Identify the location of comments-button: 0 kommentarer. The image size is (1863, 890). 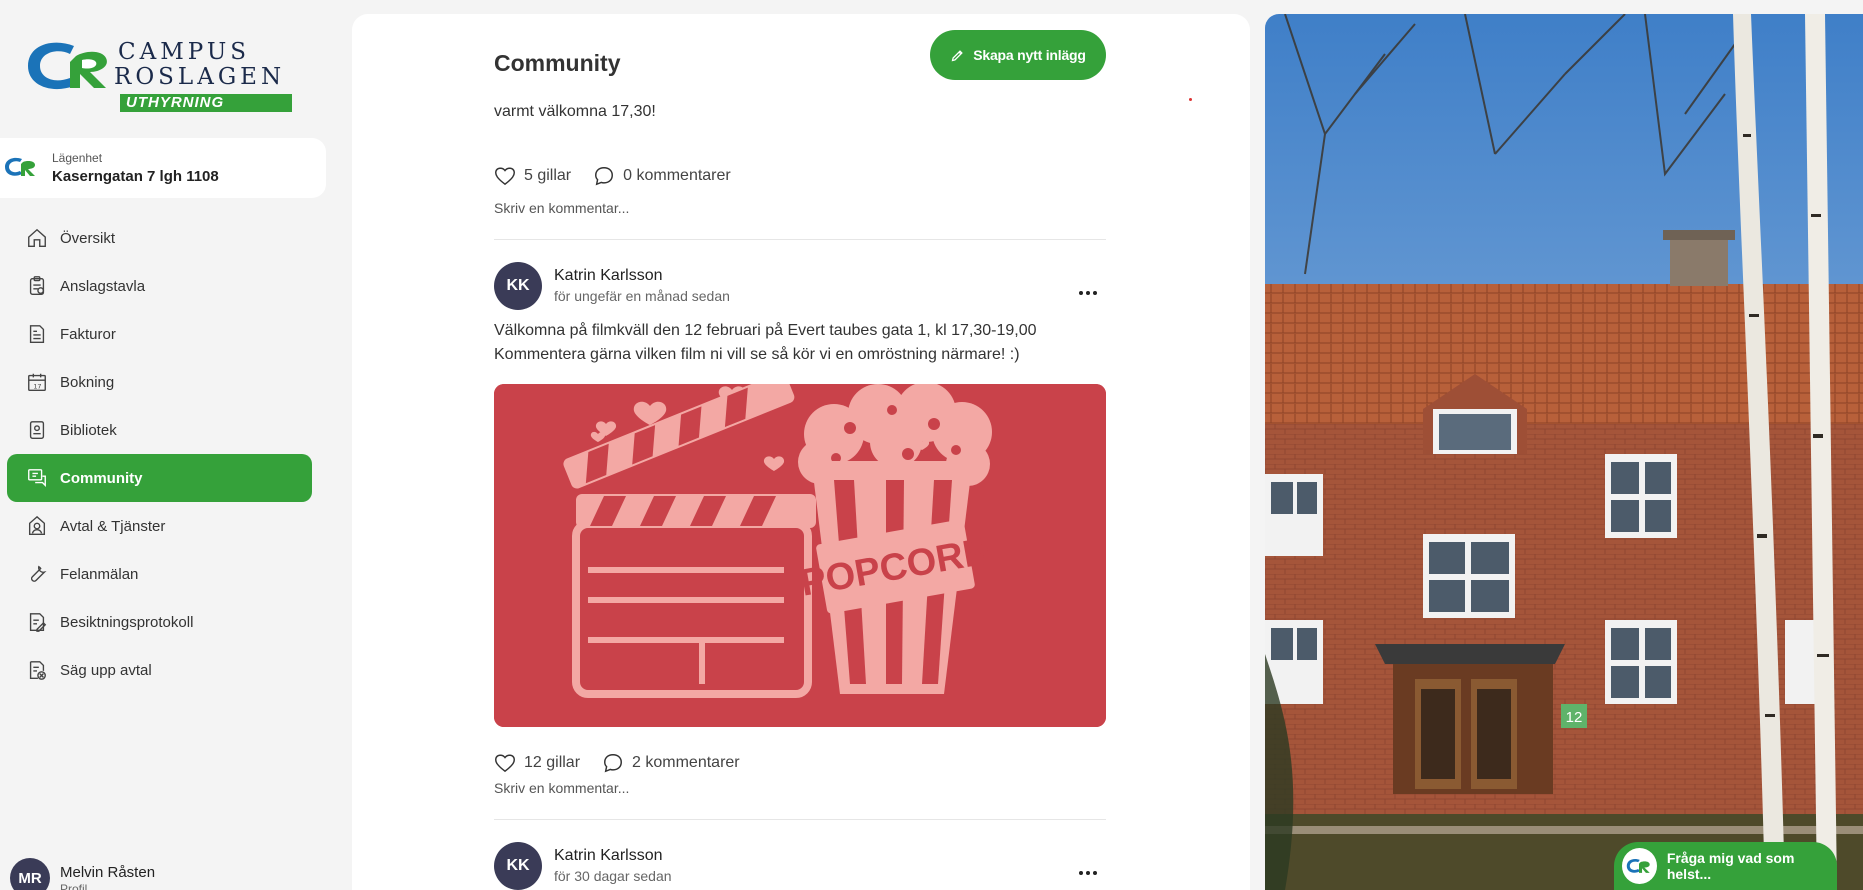
(662, 176).